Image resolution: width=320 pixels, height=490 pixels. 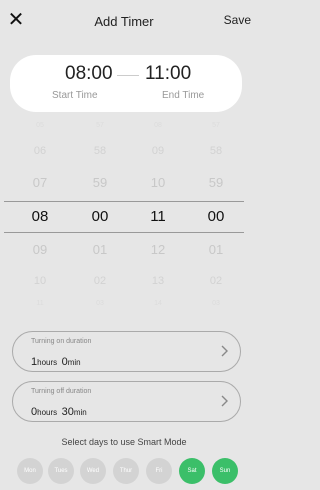 What do you see at coordinates (168, 74) in the screenshot?
I see `end-time-value: 11:00` at bounding box center [168, 74].